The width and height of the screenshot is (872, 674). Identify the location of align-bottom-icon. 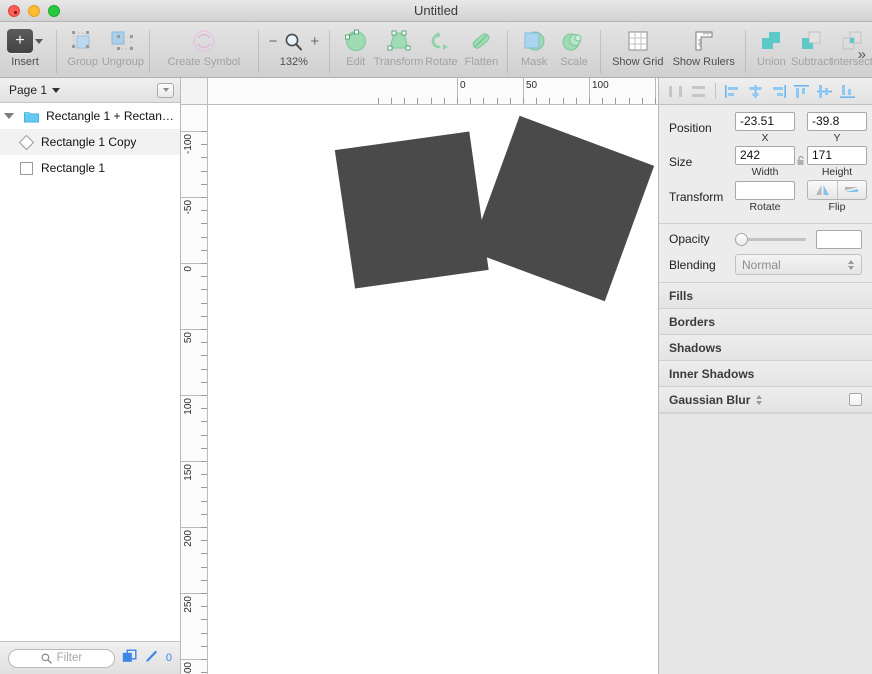
(847, 91).